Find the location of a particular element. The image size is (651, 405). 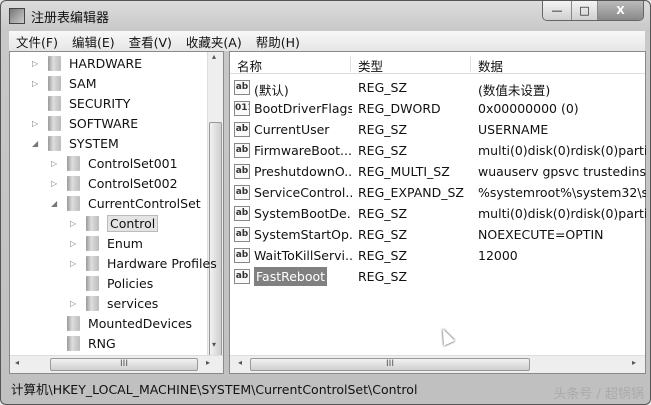

tree-node: ▷ services is located at coordinates (114, 303).